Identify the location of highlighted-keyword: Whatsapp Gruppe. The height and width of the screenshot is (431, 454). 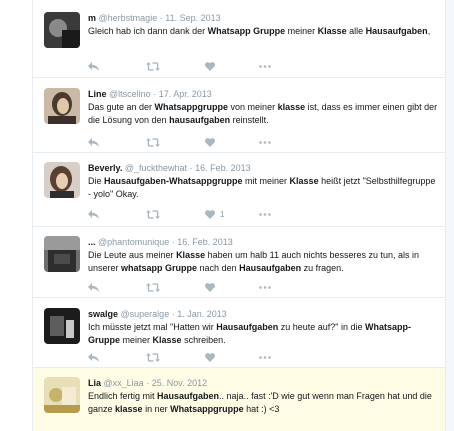
(246, 31).